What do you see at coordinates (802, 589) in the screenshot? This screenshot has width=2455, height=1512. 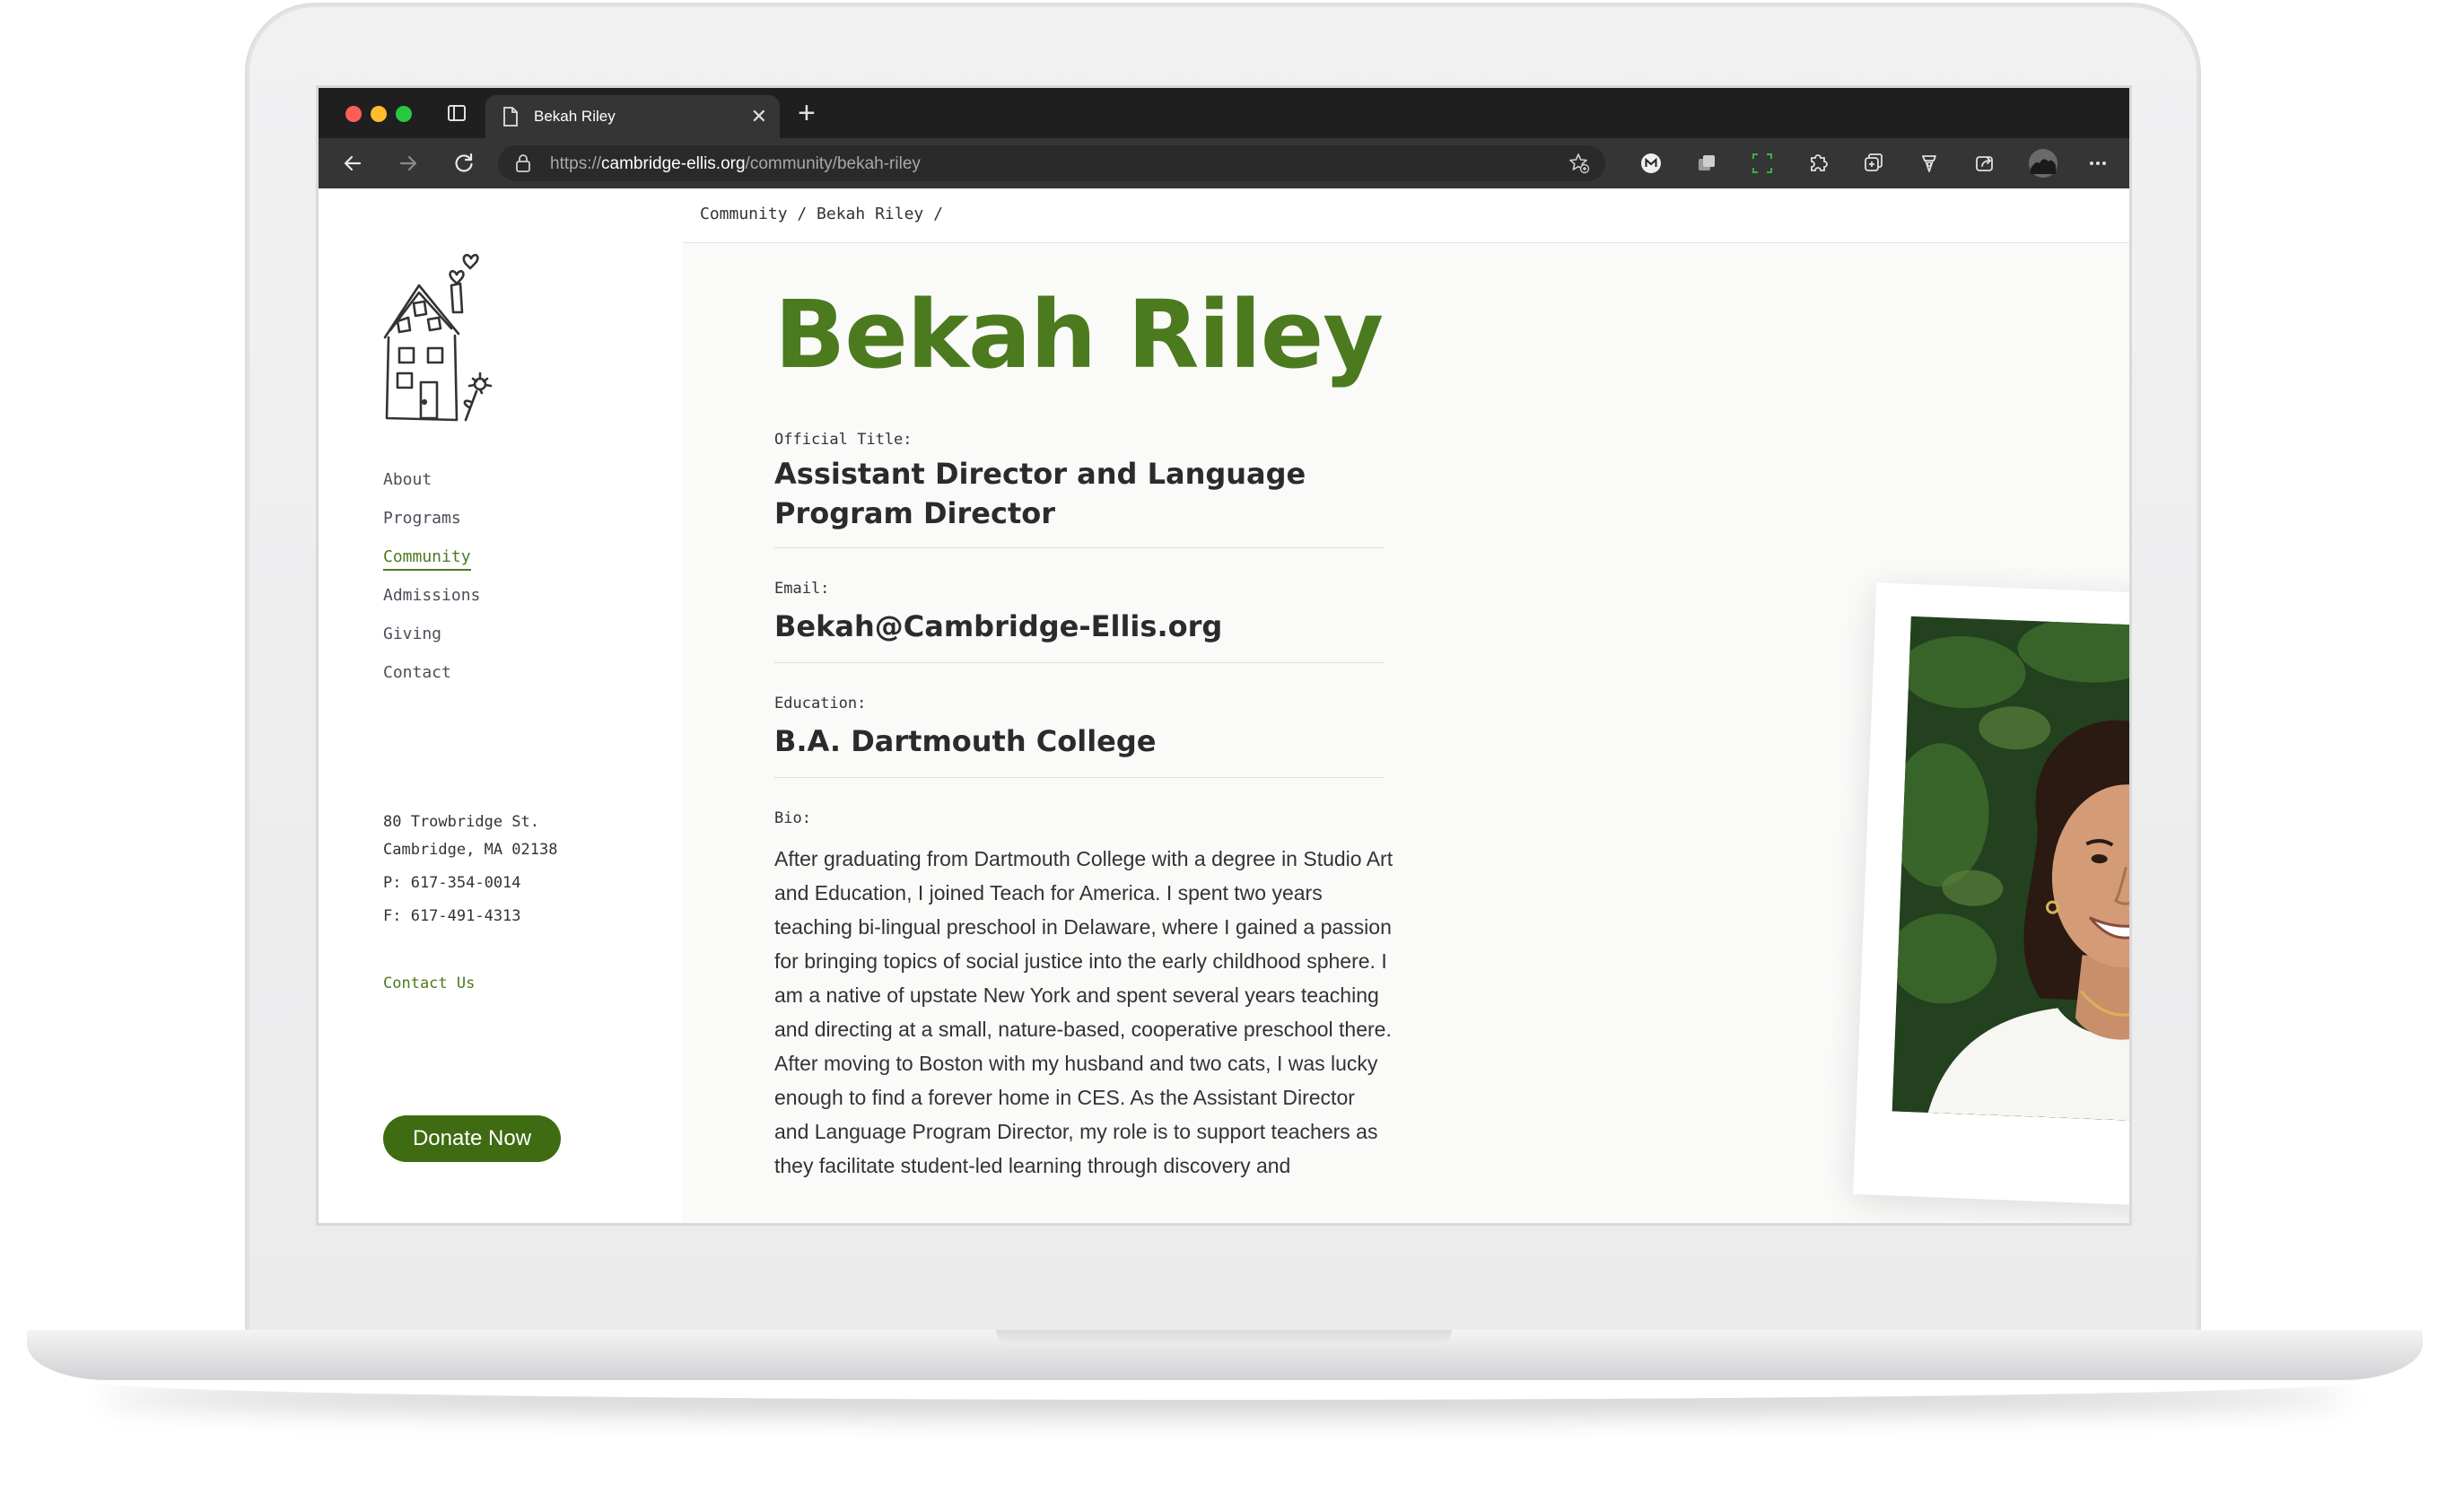 I see `email-label: Email:` at bounding box center [802, 589].